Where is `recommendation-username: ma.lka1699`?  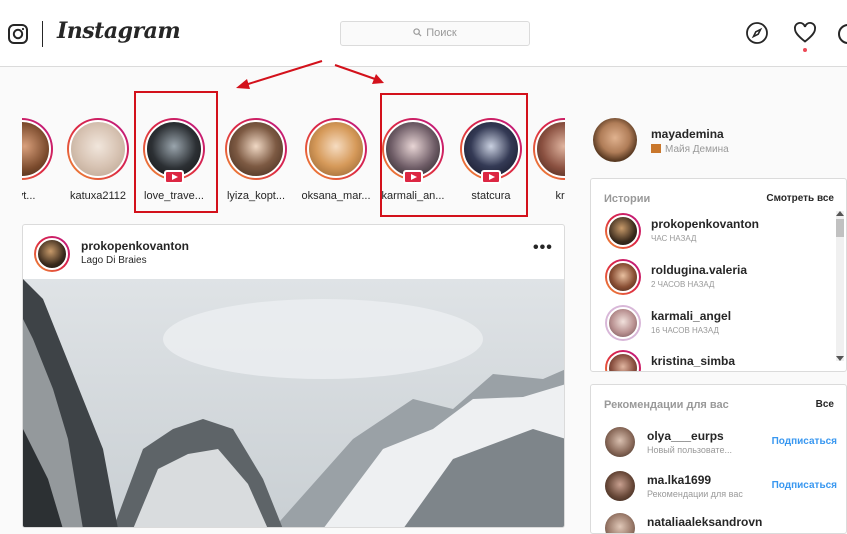
recommendation-username: ma.lka1699 is located at coordinates (679, 480).